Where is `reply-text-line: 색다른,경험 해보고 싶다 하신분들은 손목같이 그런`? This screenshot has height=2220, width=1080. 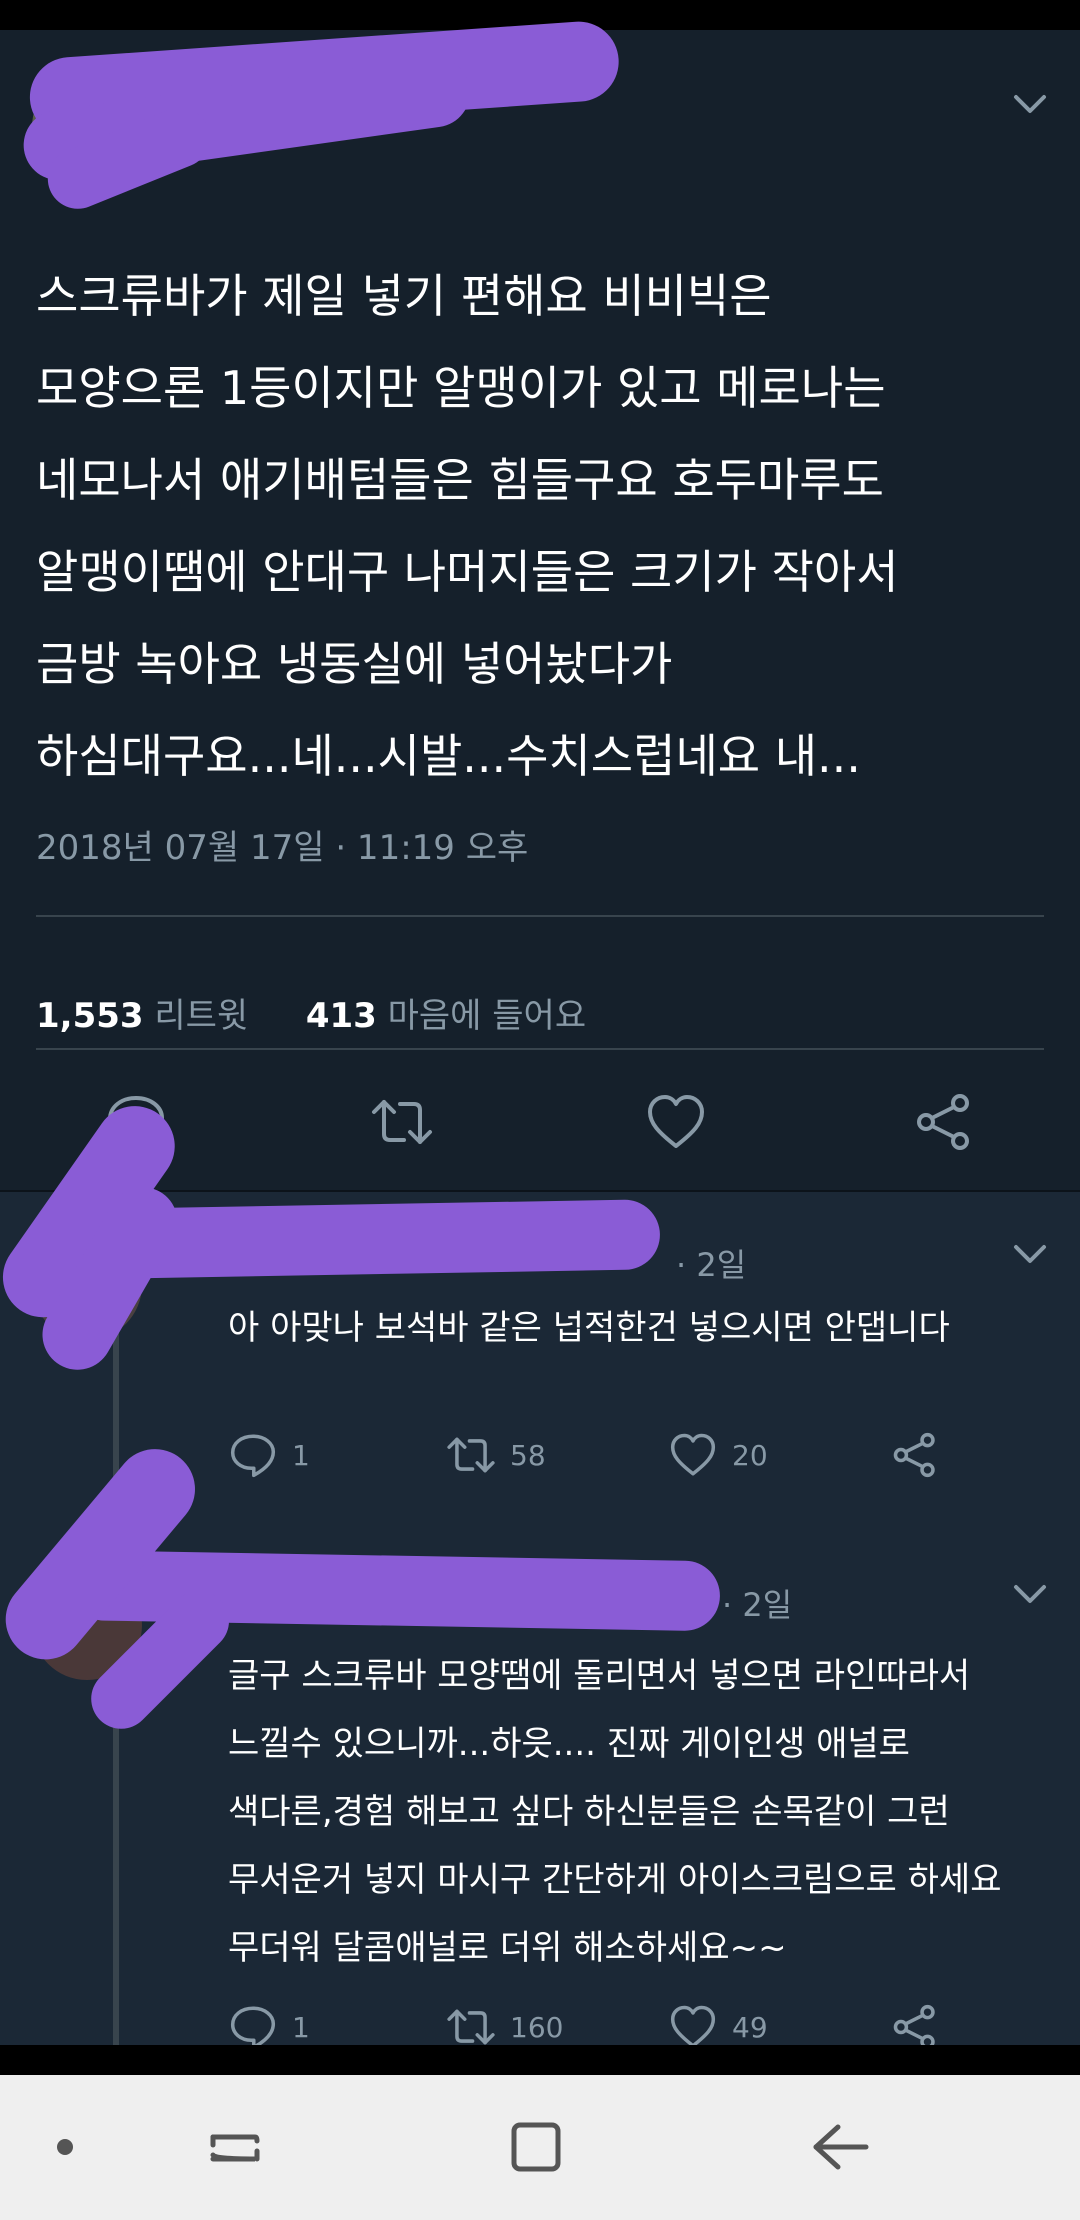 reply-text-line: 색다른,경험 해보고 싶다 하신분들은 손목같이 그런 is located at coordinates (589, 1812).